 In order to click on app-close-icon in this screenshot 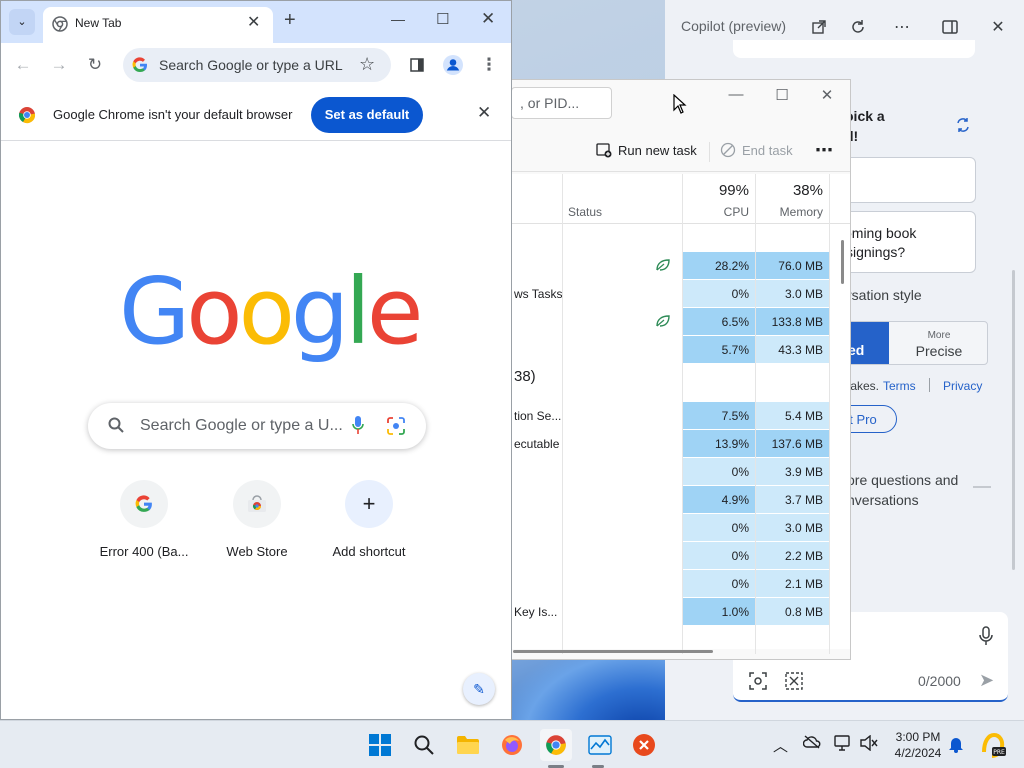, I will do `click(644, 745)`.